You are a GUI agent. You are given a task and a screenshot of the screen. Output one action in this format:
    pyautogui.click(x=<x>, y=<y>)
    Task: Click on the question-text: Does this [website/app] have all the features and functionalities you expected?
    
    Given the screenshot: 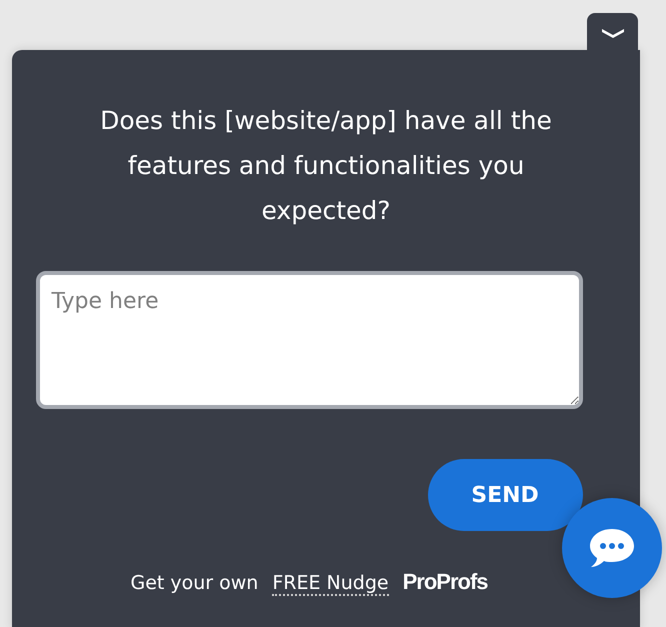 What is the action you would take?
    pyautogui.click(x=326, y=166)
    